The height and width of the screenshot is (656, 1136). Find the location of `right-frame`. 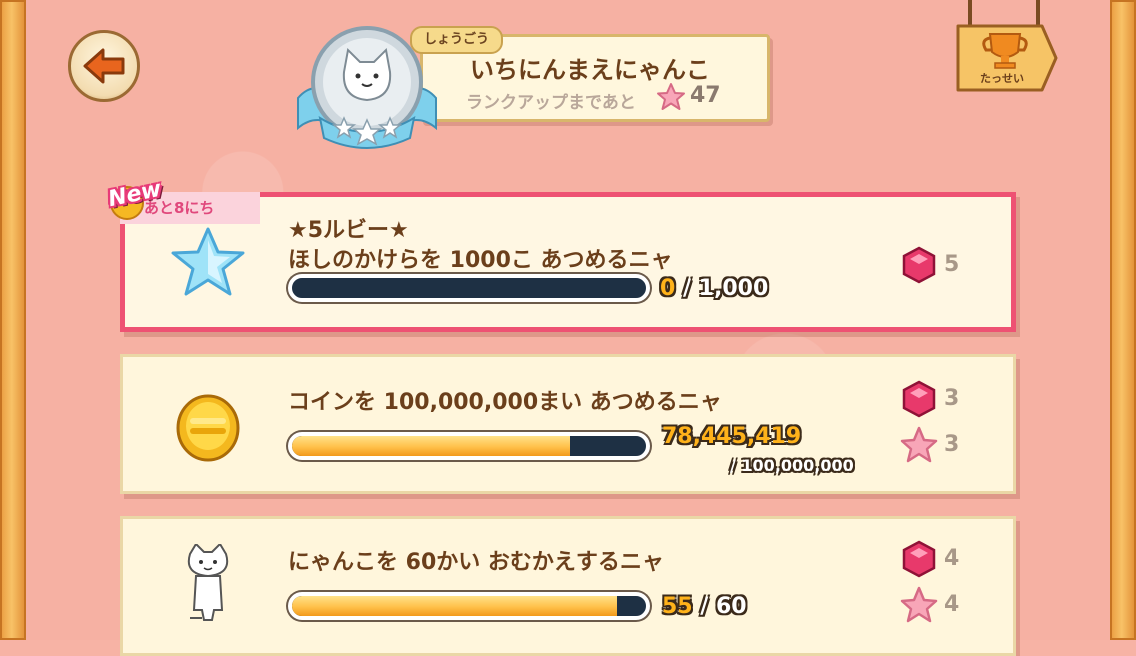

right-frame is located at coordinates (1123, 320).